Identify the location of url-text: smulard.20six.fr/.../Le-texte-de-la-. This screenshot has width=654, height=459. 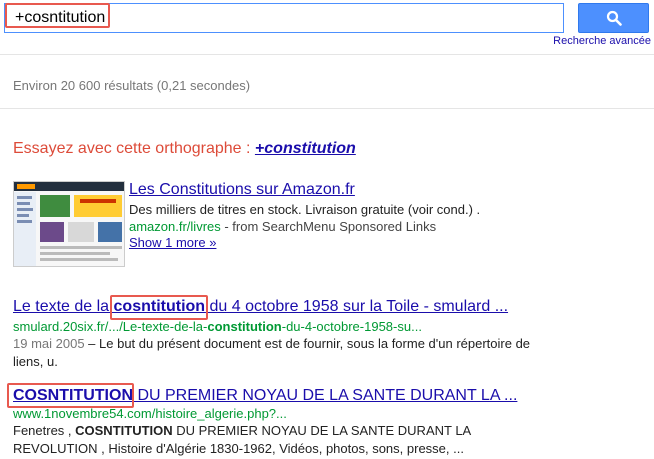
(110, 326).